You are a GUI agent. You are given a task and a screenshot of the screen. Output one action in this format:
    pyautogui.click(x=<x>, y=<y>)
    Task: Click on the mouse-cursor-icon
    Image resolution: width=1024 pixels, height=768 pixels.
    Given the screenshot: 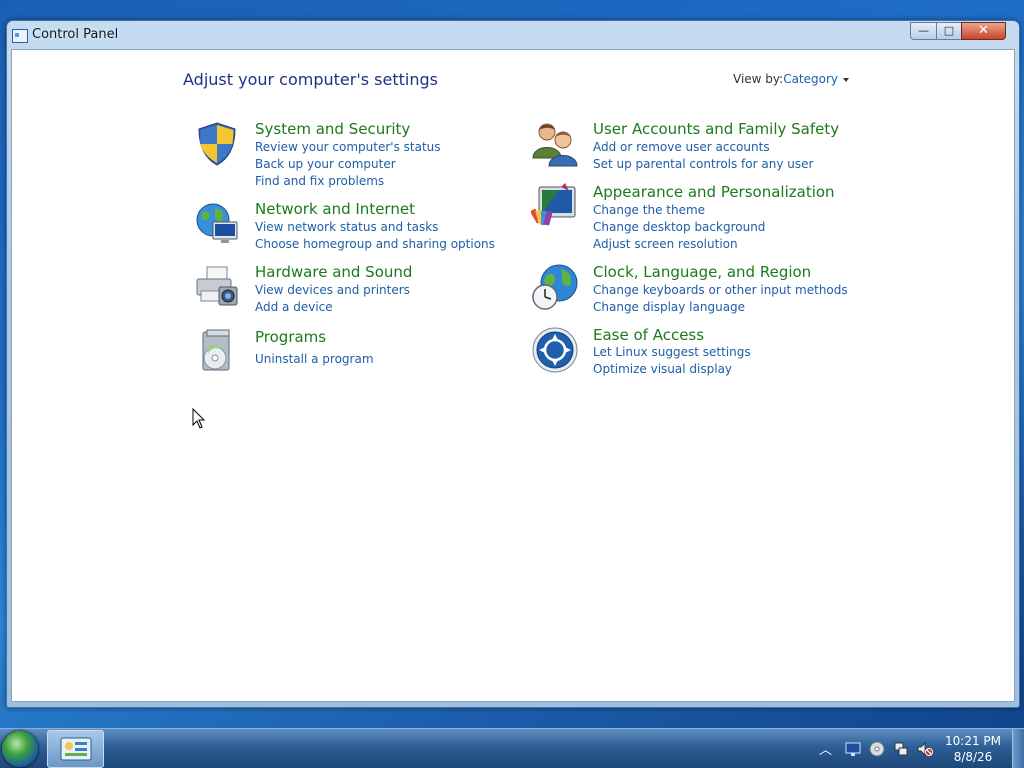 What is the action you would take?
    pyautogui.click(x=199, y=418)
    